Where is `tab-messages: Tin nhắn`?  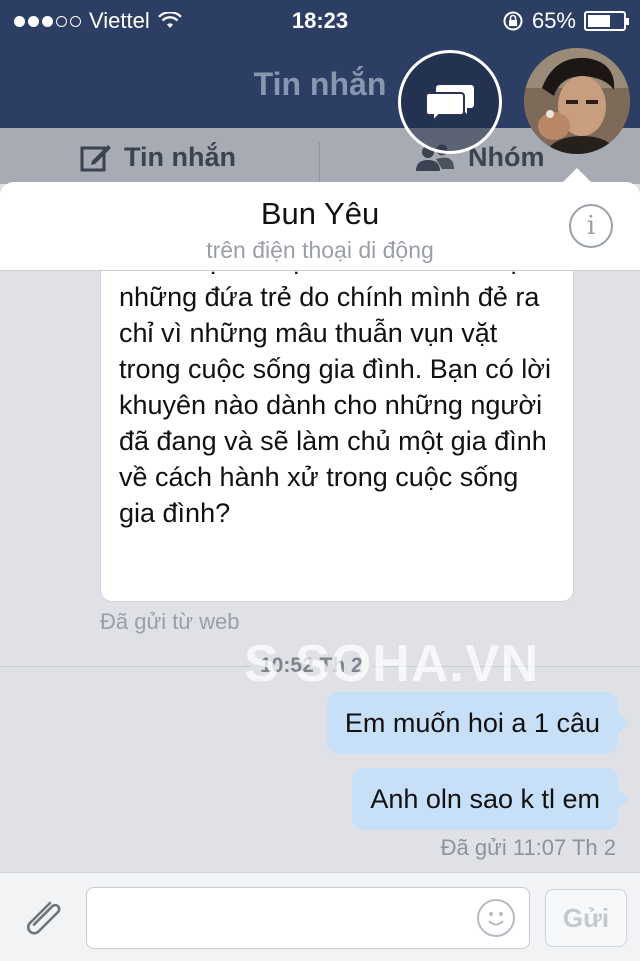
tab-messages: Tin nhắn is located at coordinates (158, 157).